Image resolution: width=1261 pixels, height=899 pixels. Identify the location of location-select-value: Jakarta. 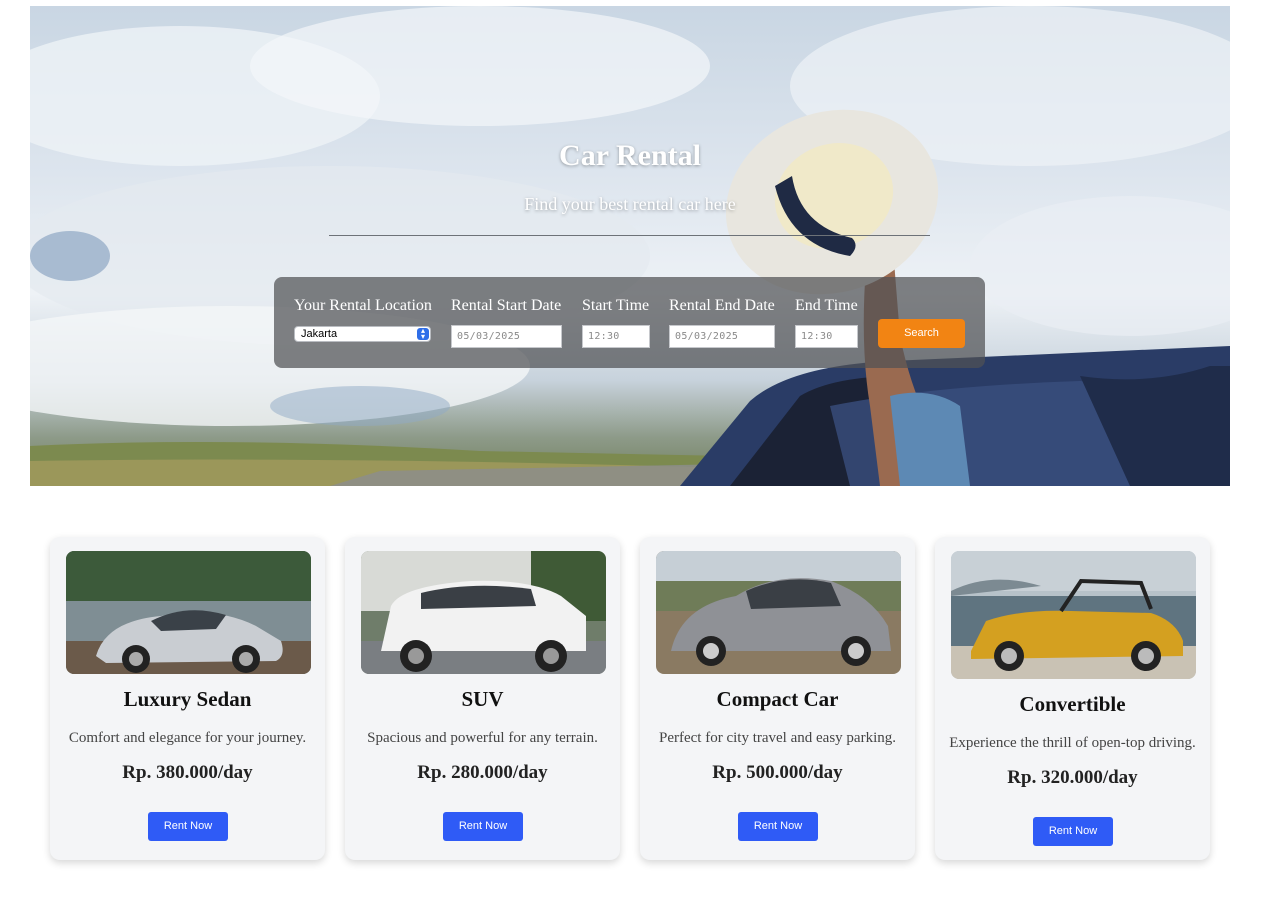
(319, 334).